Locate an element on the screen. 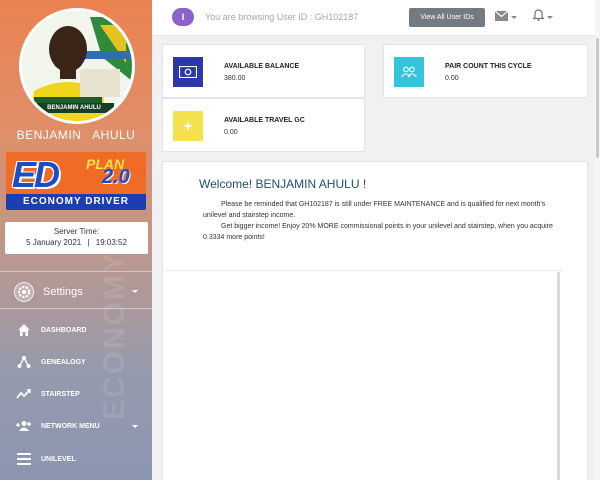 The height and width of the screenshot is (480, 600). welcome-title: Welcome! BENJAMIN AHULU ! is located at coordinates (283, 184).